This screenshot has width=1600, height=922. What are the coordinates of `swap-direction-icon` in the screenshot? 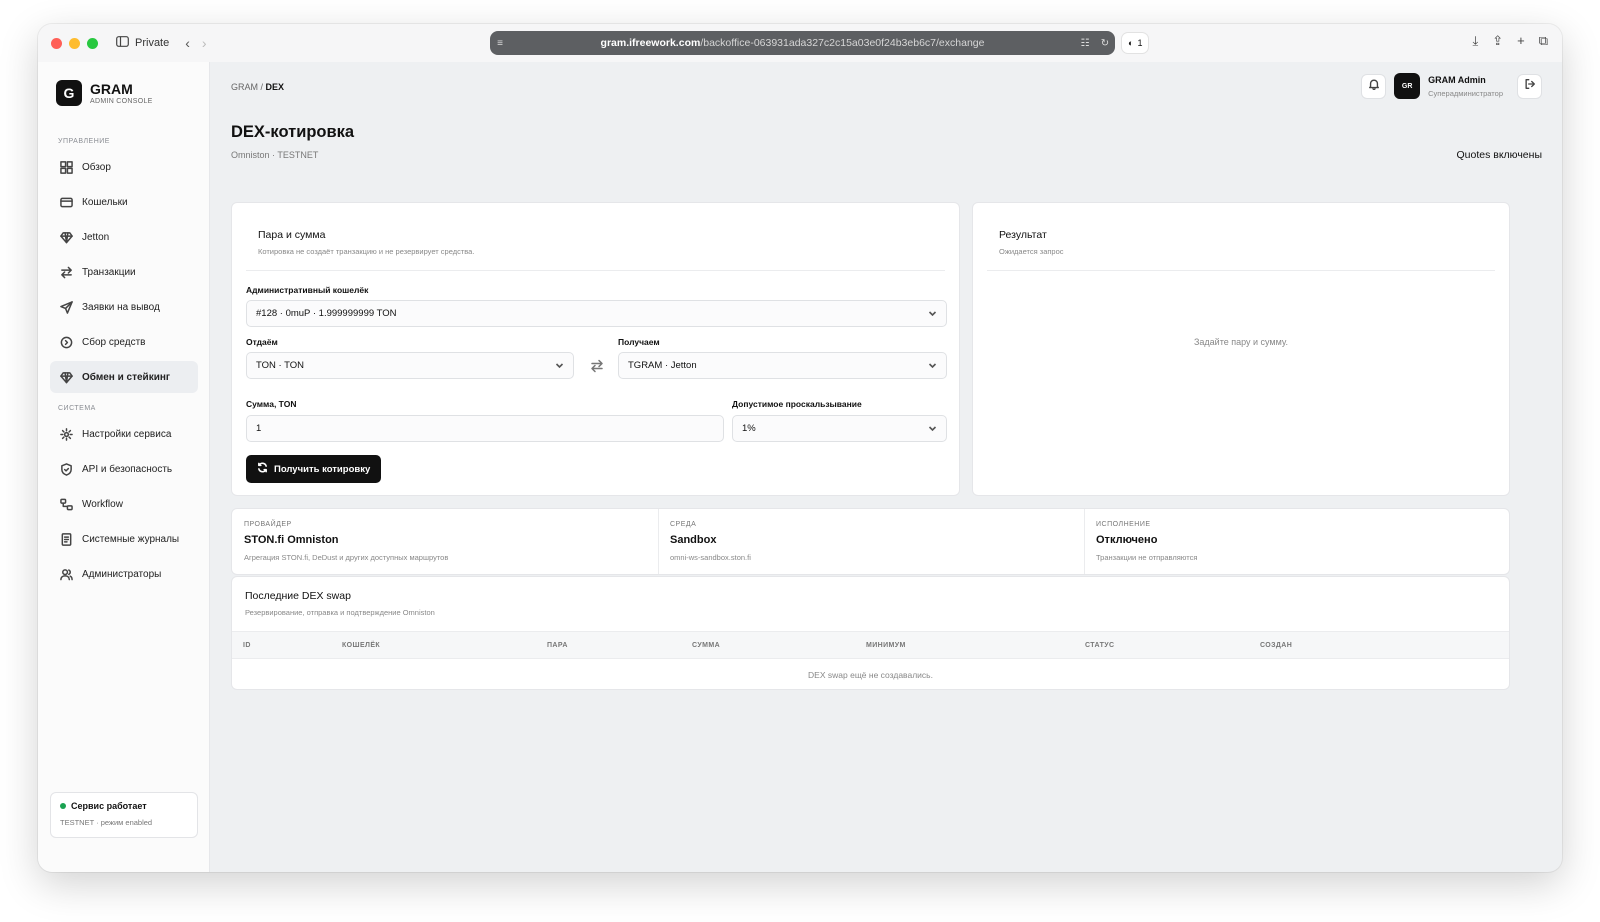 It's located at (597, 366).